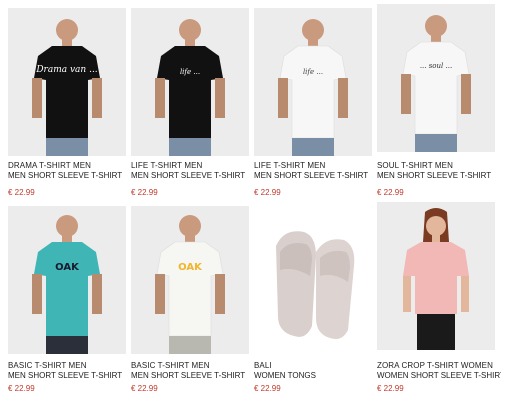  I want to click on product-subtitle: WOMEN TONGS, so click(285, 375).